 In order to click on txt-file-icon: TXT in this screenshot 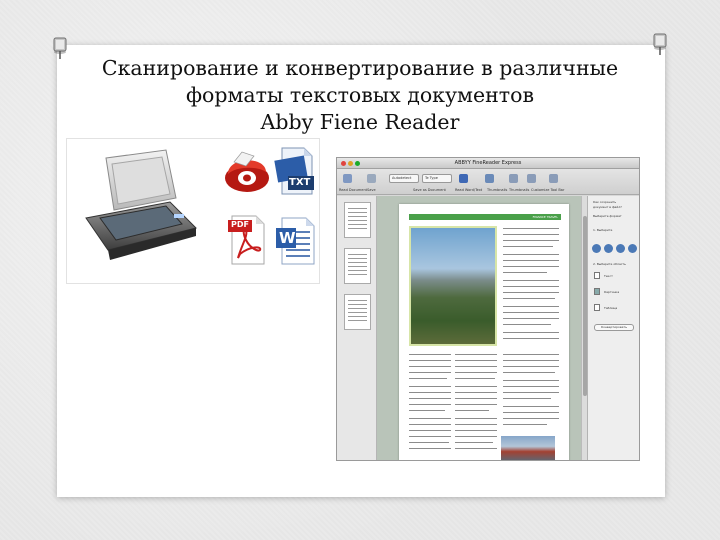, I will do `click(296, 171)`.